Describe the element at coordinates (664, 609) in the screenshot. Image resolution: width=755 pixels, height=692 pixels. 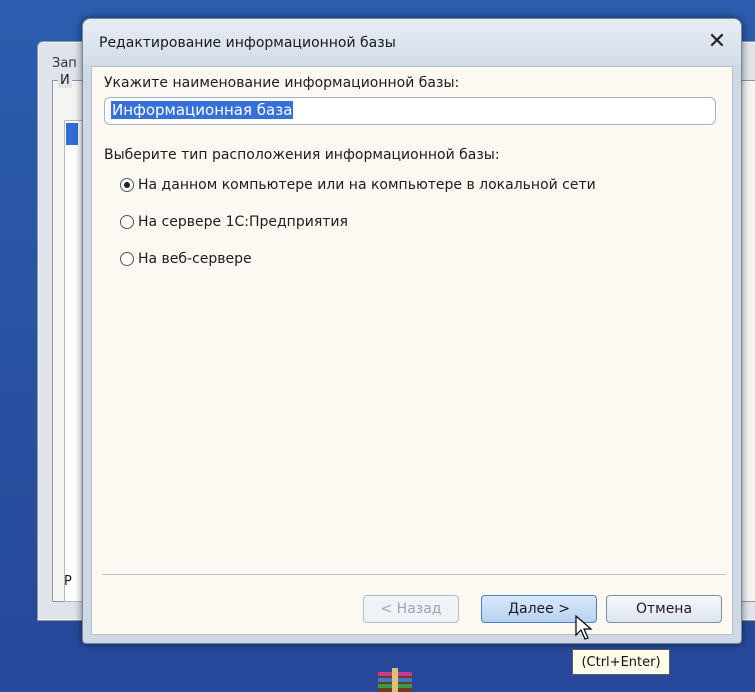
I see `cancel-button: Отмена` at that location.